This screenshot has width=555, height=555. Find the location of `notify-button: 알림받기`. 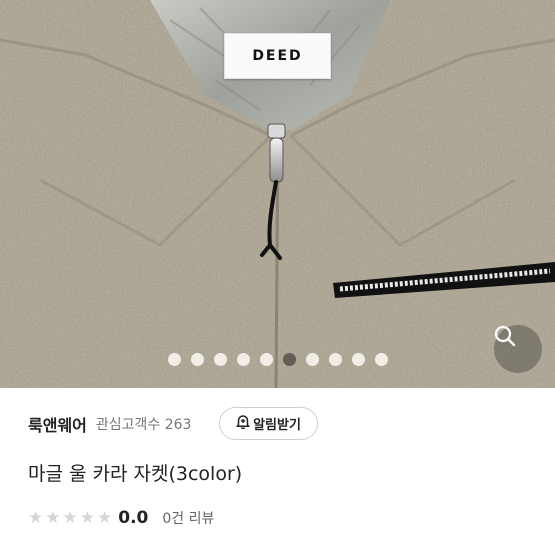

notify-button: 알림받기 is located at coordinates (268, 423).